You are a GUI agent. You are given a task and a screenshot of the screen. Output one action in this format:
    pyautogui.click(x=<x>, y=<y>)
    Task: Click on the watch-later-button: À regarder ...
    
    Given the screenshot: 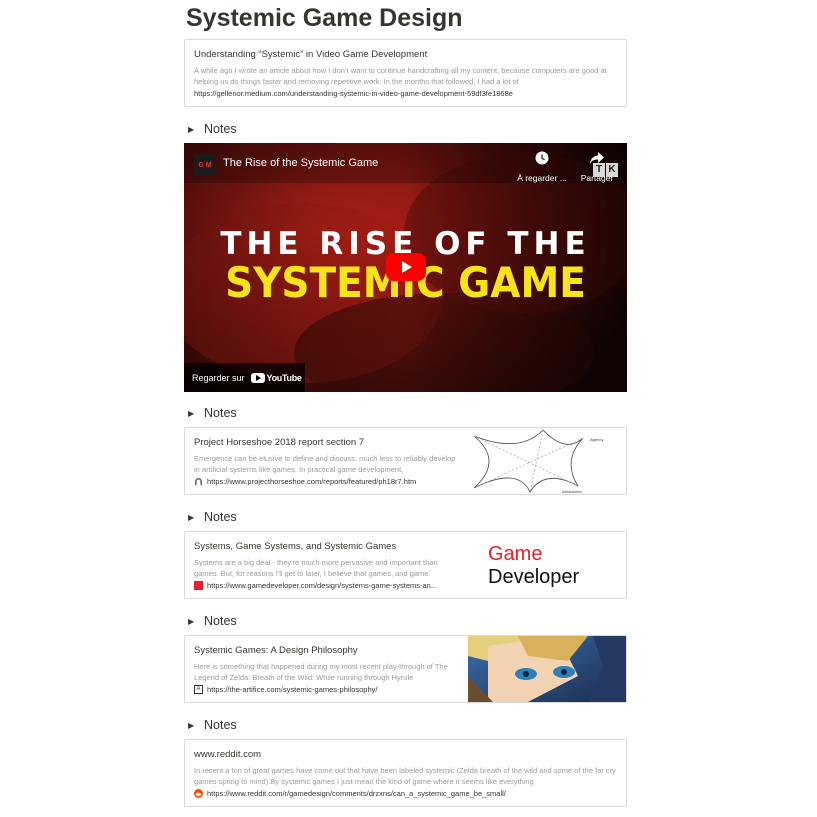 What is the action you would take?
    pyautogui.click(x=542, y=167)
    